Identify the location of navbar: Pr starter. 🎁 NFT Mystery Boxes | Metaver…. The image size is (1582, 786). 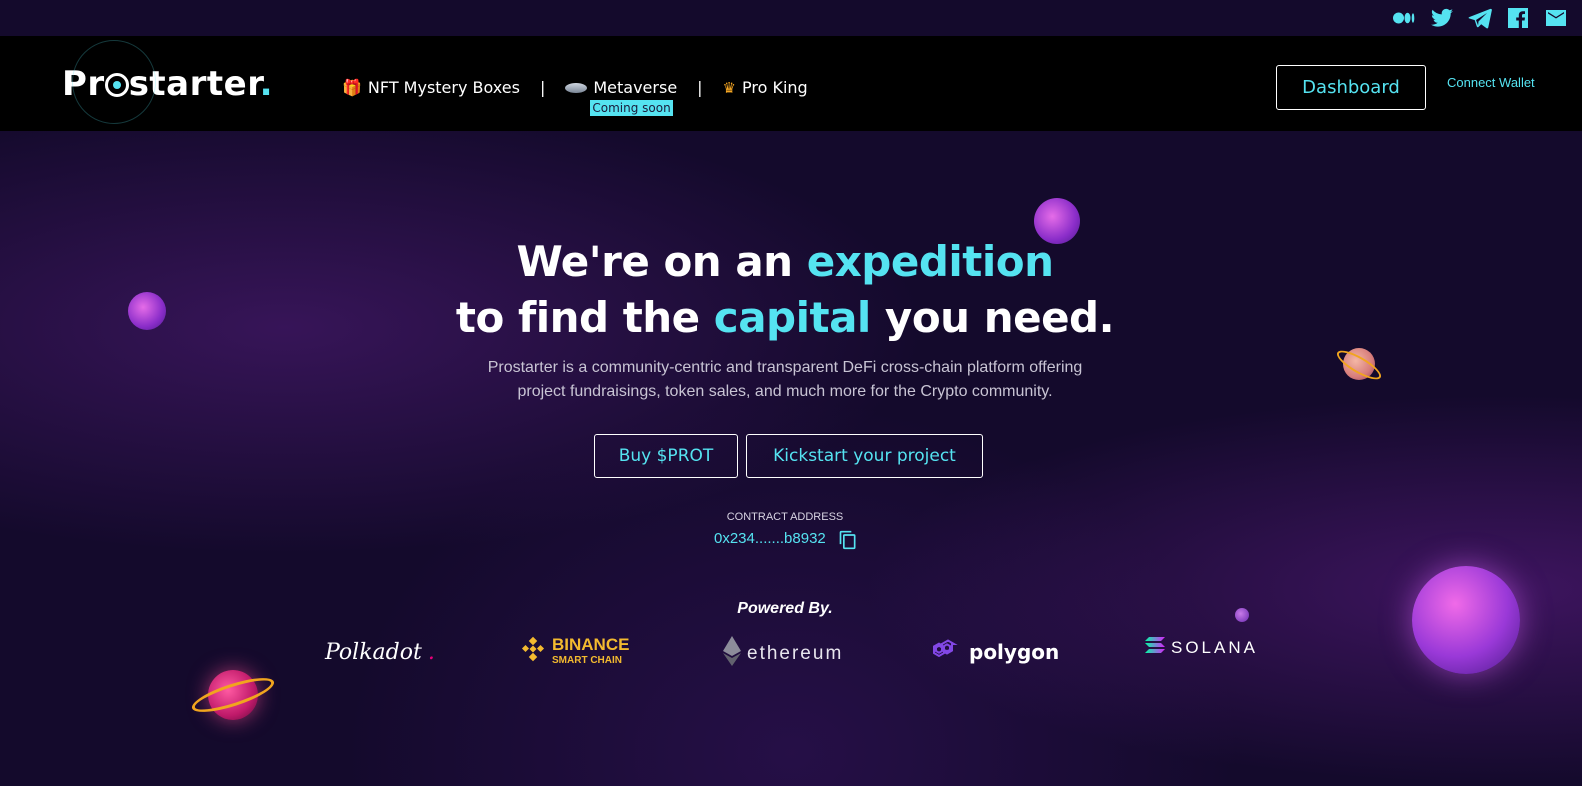
(791, 83).